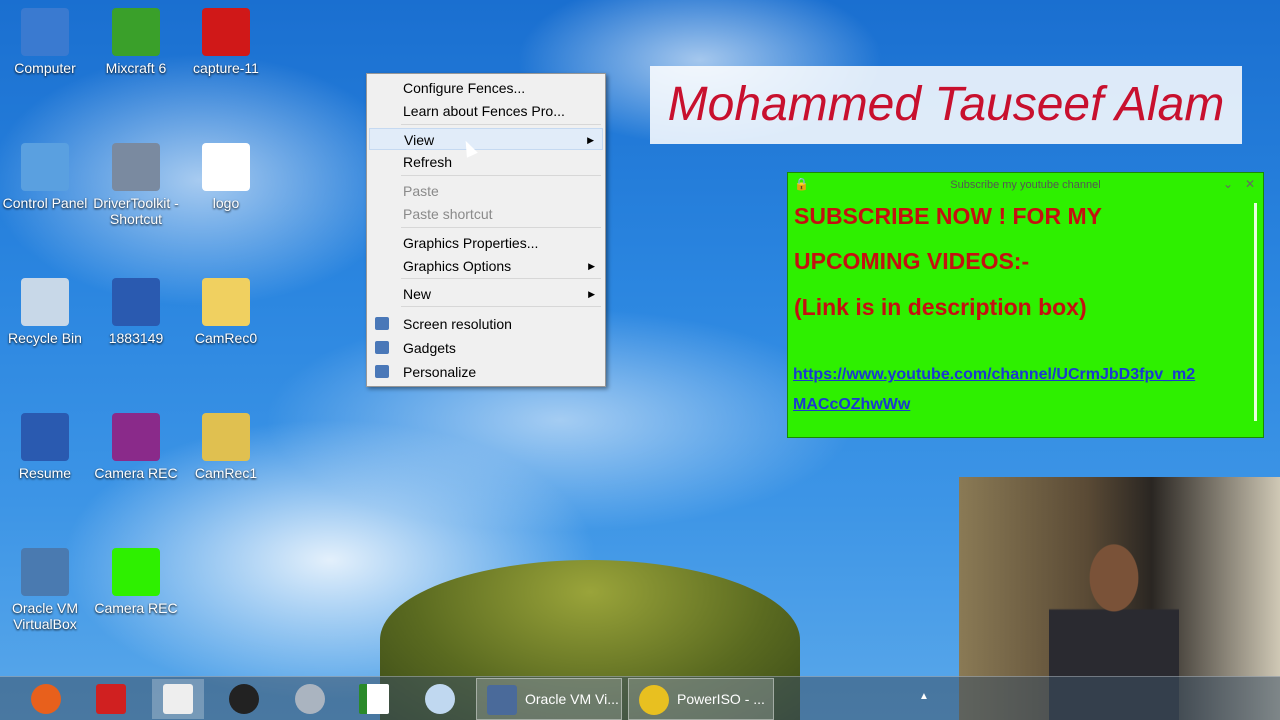 Image resolution: width=1280 pixels, height=720 pixels. I want to click on poweriso-icon, so click(654, 700).